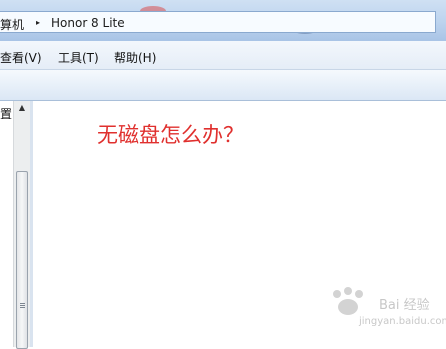 The height and width of the screenshot is (349, 446). I want to click on breadcrumb-computer: 算机, so click(12, 24).